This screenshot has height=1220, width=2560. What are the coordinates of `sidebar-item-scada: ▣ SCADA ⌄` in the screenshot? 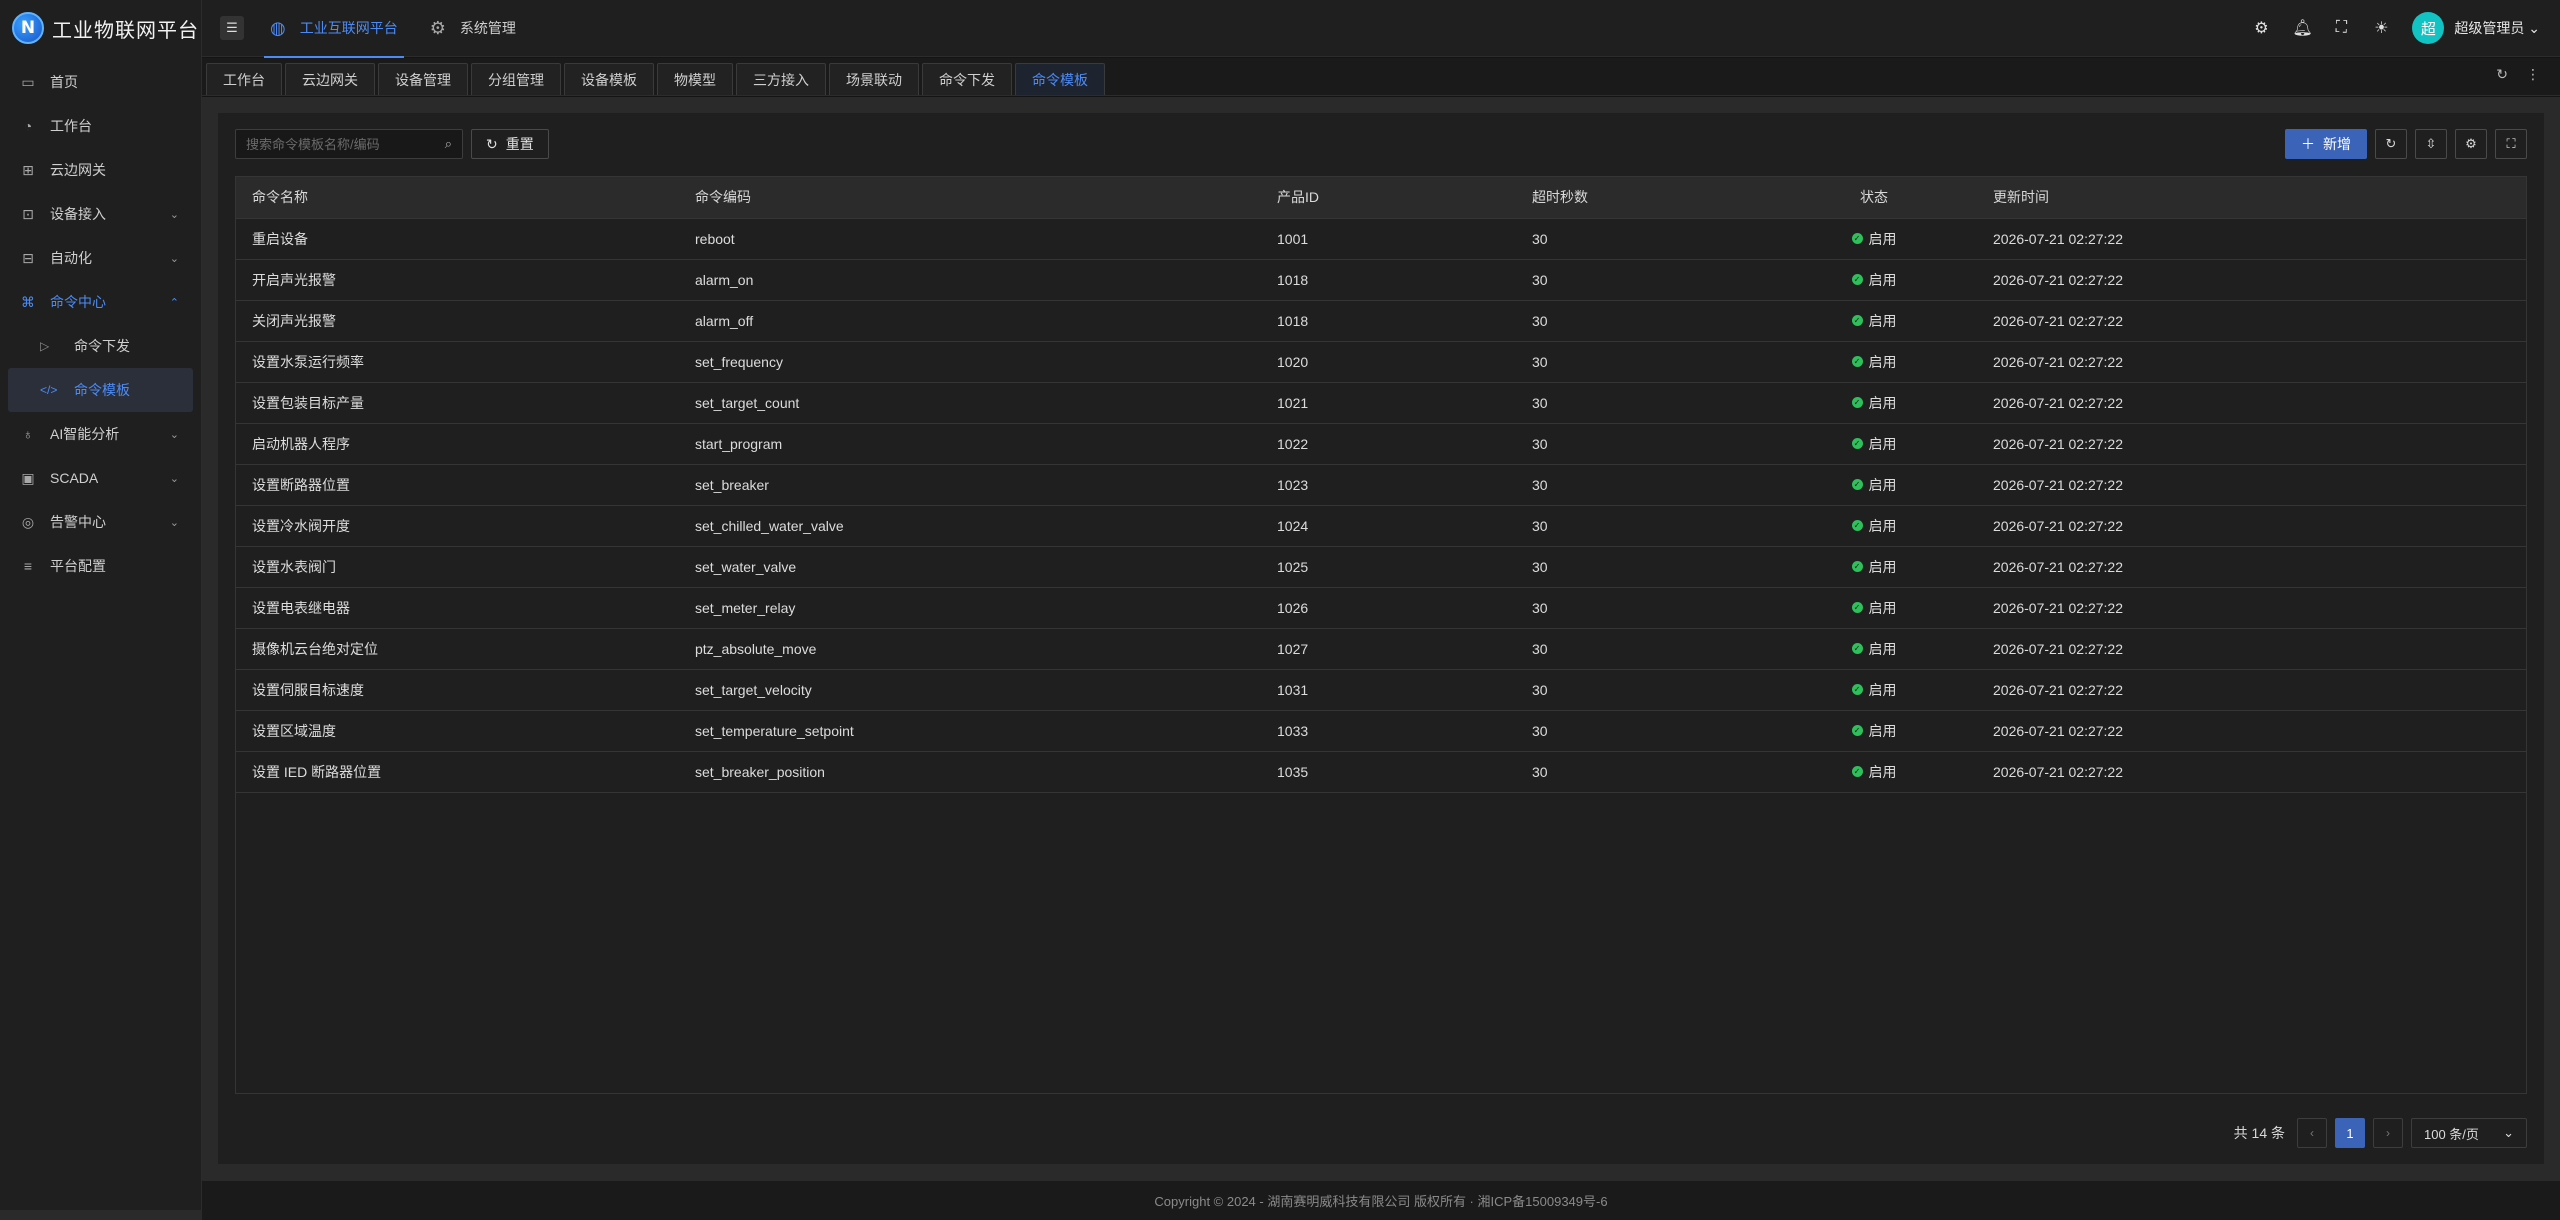 It's located at (100, 478).